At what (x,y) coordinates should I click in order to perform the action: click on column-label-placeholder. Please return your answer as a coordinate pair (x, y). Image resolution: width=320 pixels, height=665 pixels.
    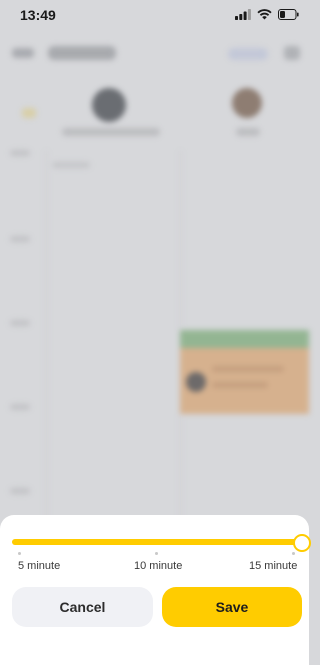
    Looking at the image, I should click on (71, 165).